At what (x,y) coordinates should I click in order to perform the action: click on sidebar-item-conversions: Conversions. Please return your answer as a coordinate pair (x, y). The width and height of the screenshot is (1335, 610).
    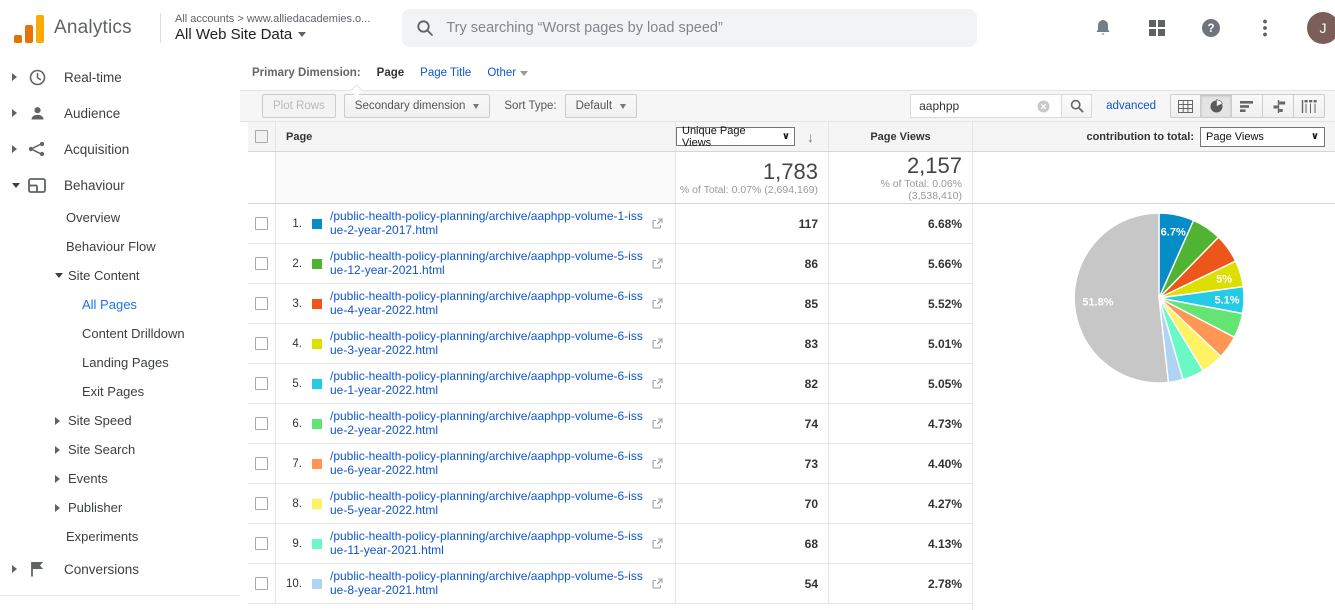
    Looking at the image, I should click on (120, 569).